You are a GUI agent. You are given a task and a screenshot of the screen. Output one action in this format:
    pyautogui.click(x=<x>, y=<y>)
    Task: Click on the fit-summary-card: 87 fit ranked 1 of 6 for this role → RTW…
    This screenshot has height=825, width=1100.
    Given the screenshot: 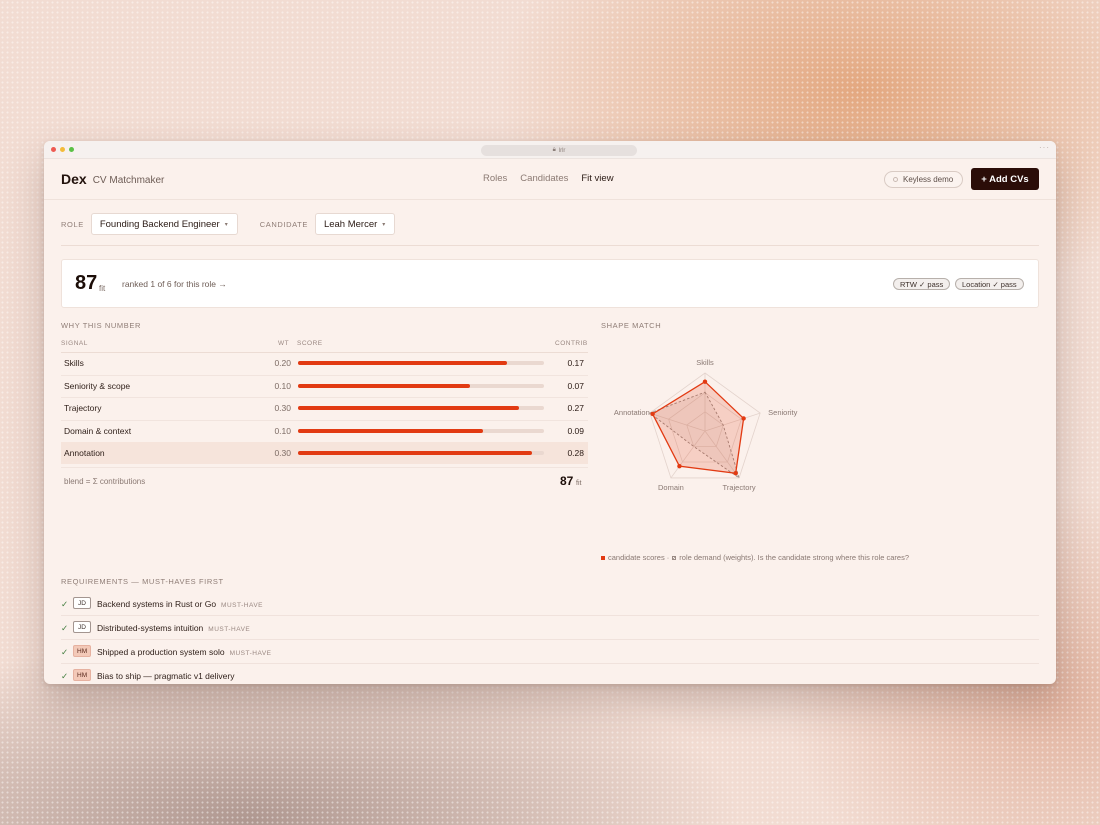 What is the action you would take?
    pyautogui.click(x=550, y=283)
    